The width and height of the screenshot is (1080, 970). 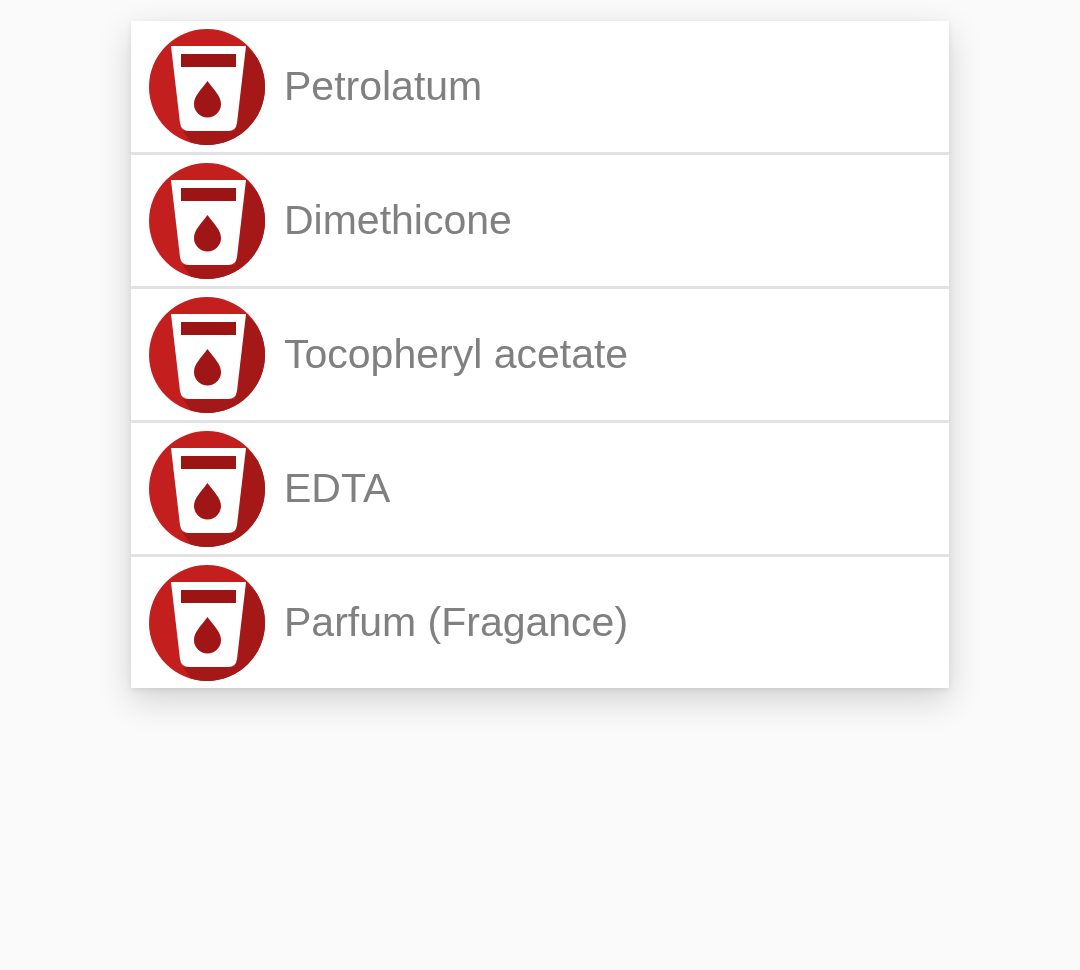 What do you see at coordinates (540, 86) in the screenshot?
I see `ingredient-row: Petrolatum` at bounding box center [540, 86].